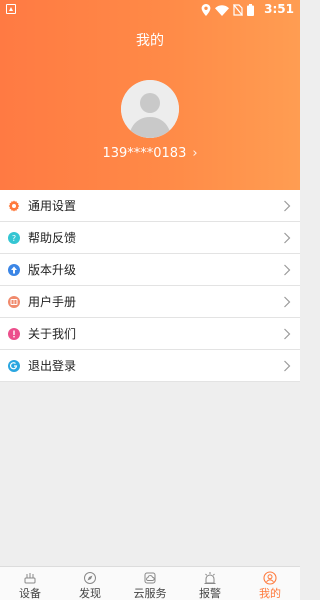 The height and width of the screenshot is (600, 320). What do you see at coordinates (210, 593) in the screenshot?
I see `tab-label: 报警` at bounding box center [210, 593].